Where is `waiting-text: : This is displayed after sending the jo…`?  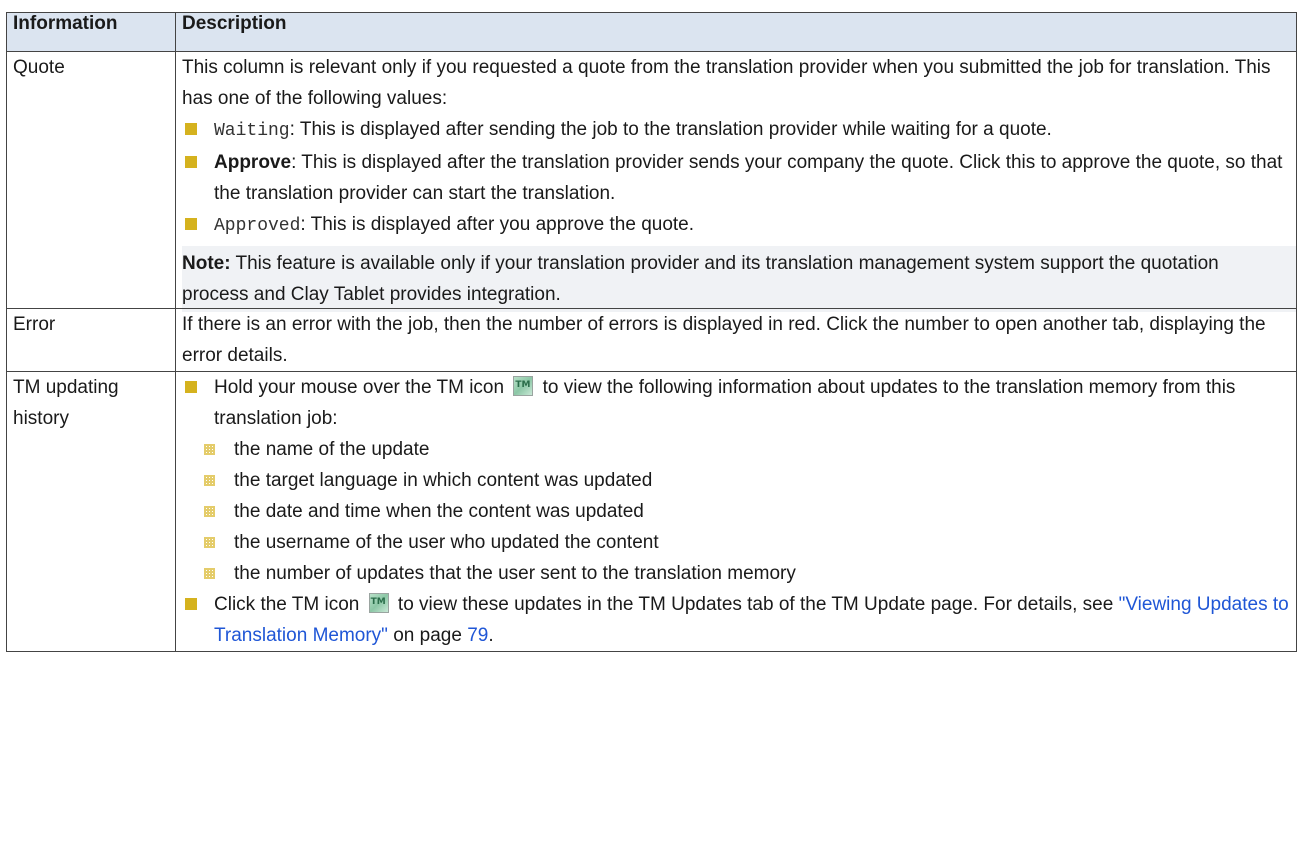 waiting-text: : This is displayed after sending the jo… is located at coordinates (670, 129).